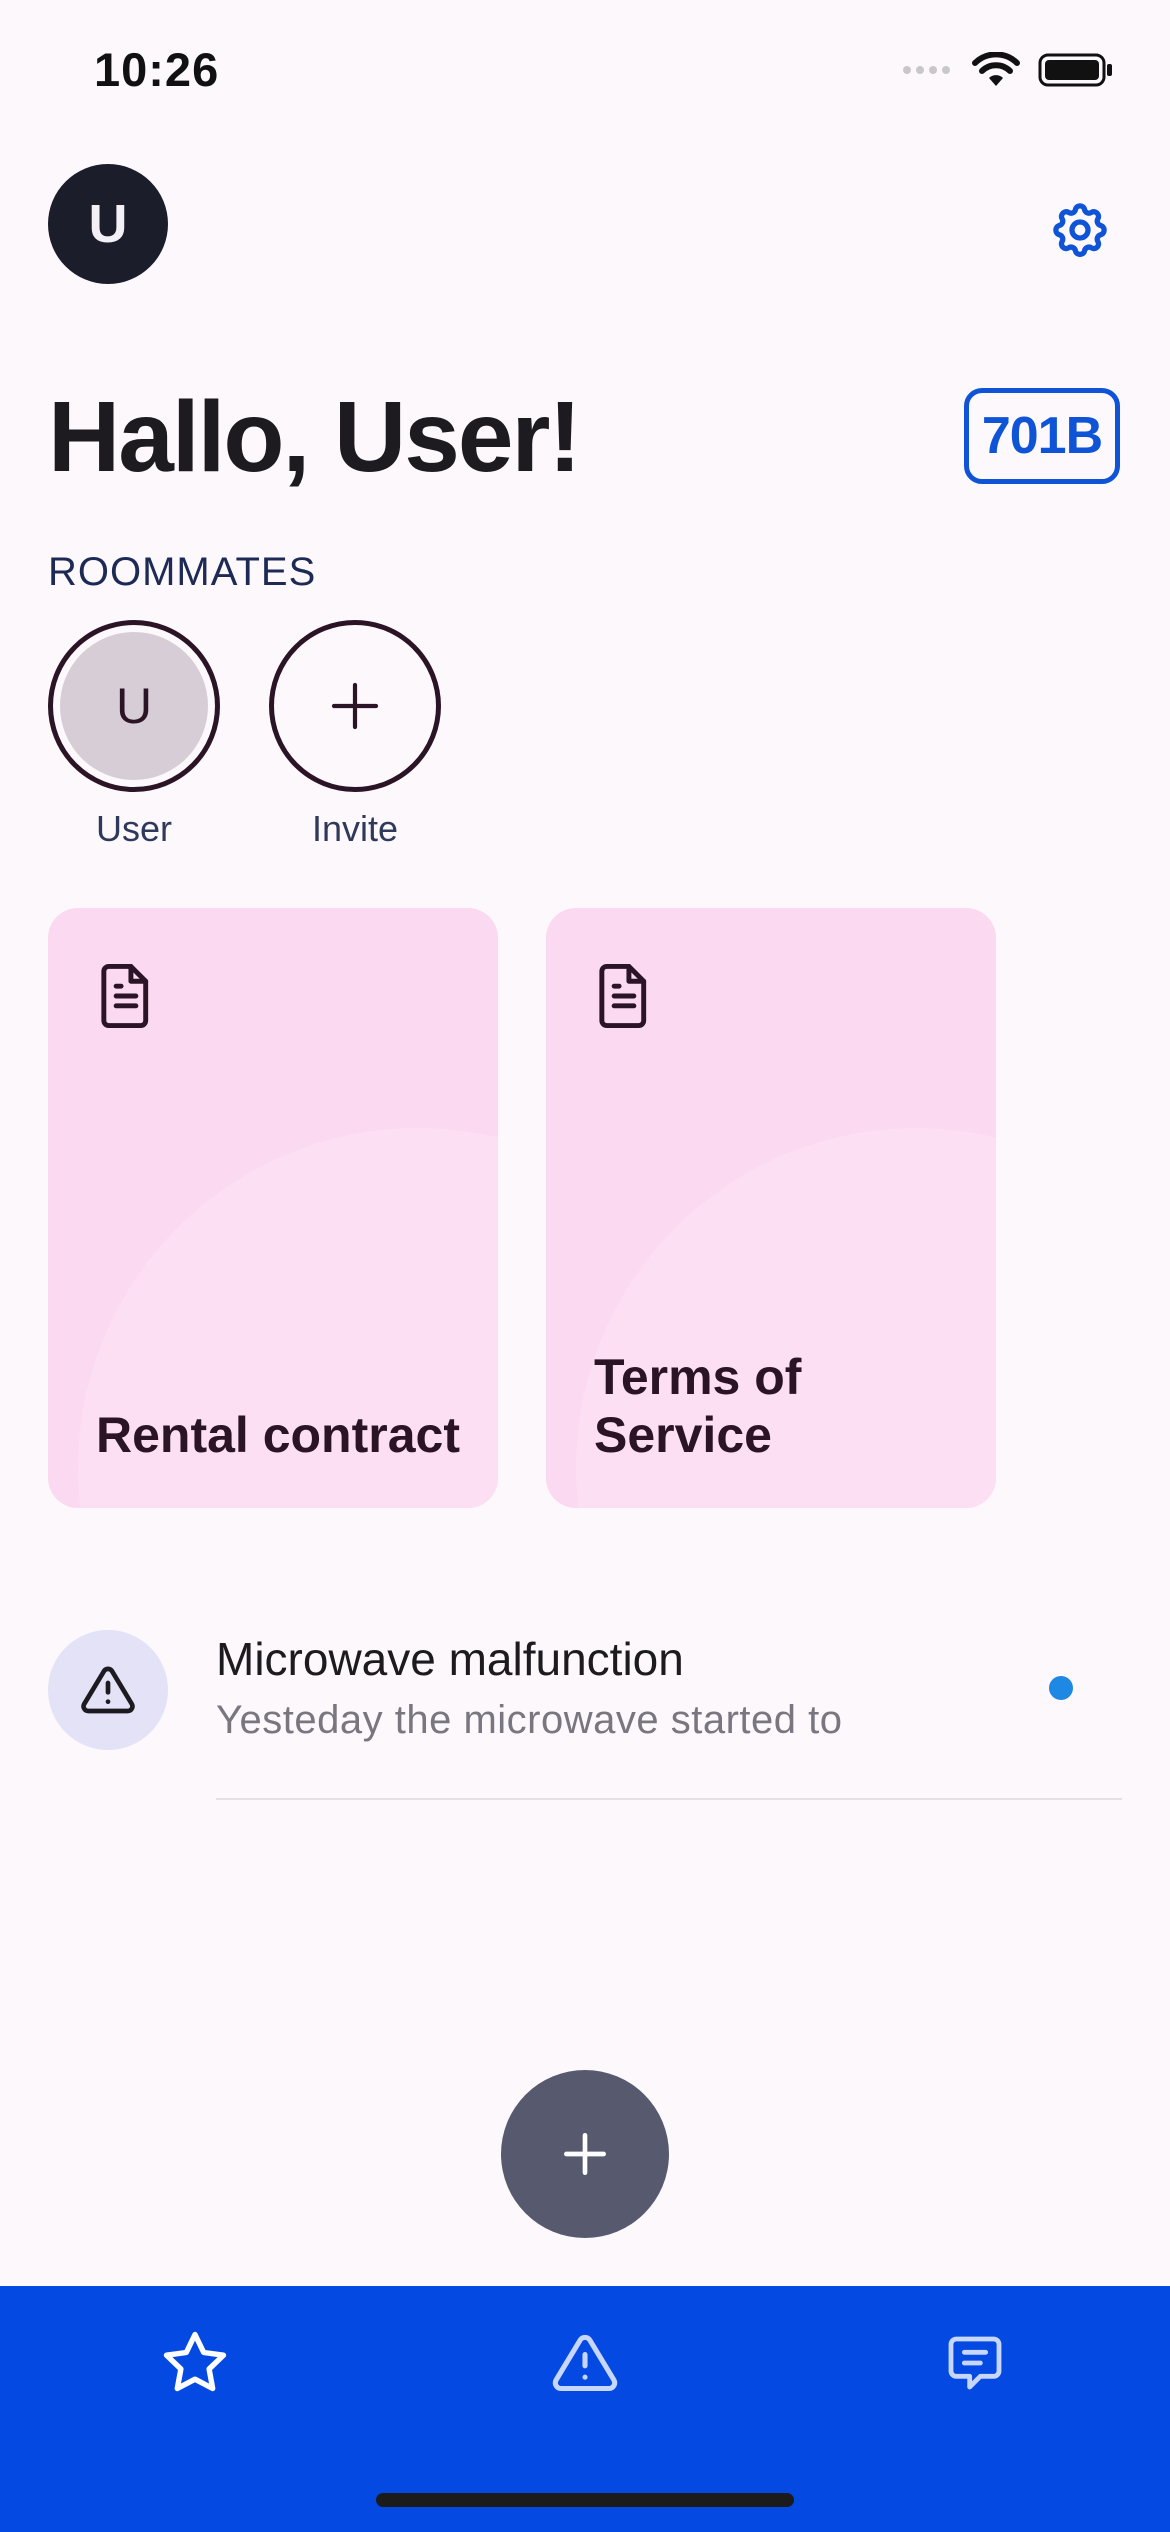  Describe the element at coordinates (355, 828) in the screenshot. I see `invite-label: Invite` at that location.